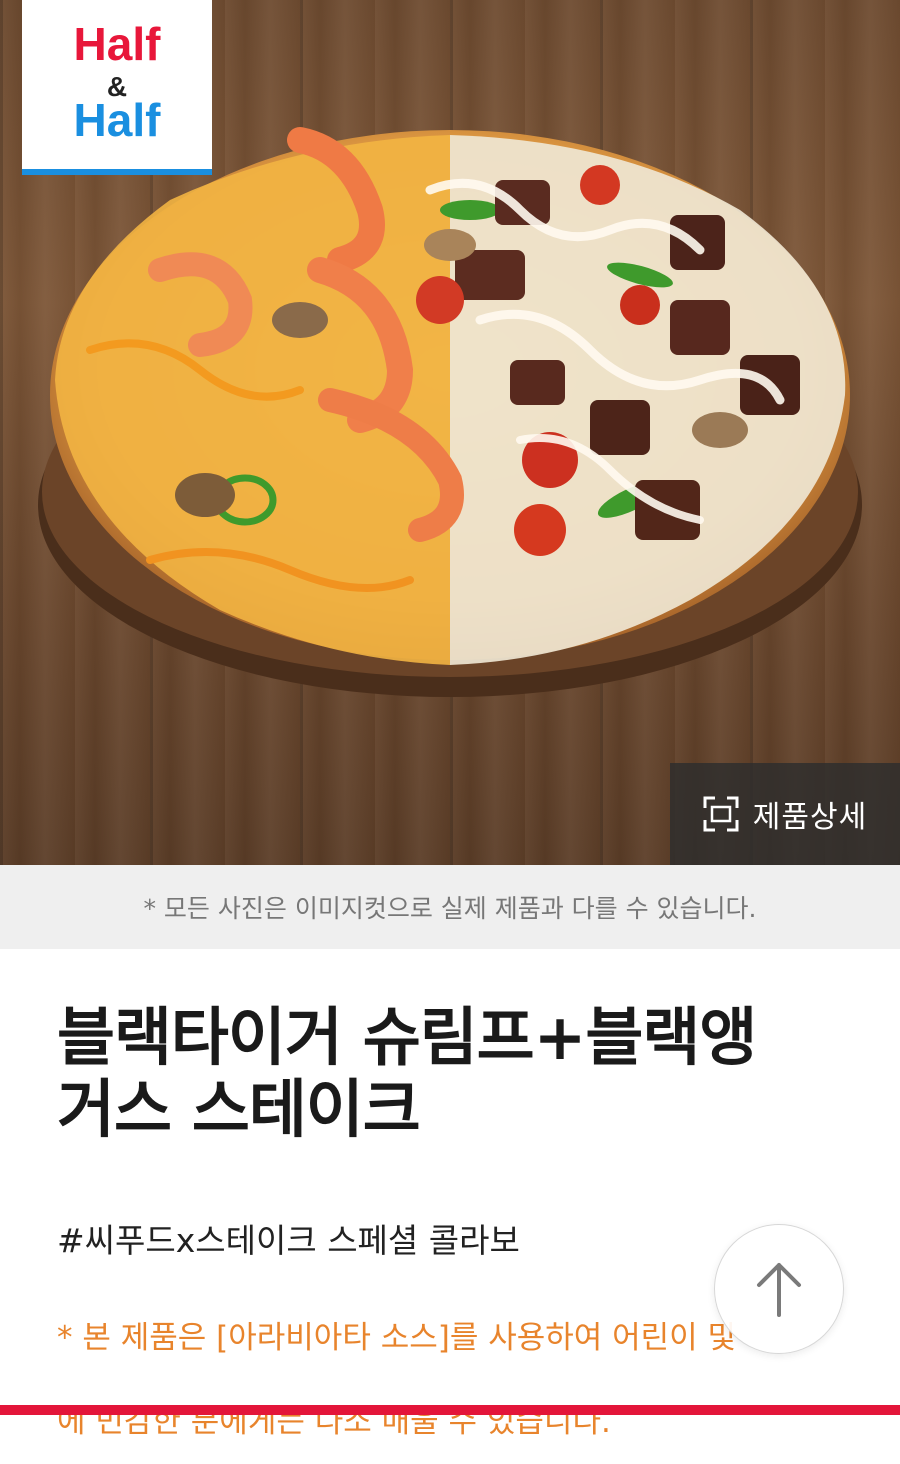  Describe the element at coordinates (118, 82) in the screenshot. I see `half-and-half-logo-mark: Half & Half` at that location.